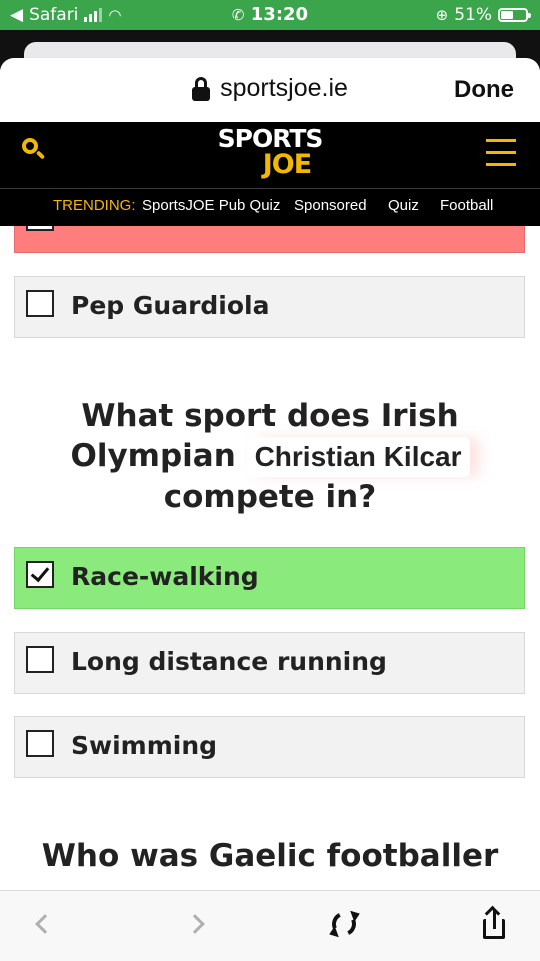  What do you see at coordinates (144, 745) in the screenshot?
I see `option-label: Swimming` at bounding box center [144, 745].